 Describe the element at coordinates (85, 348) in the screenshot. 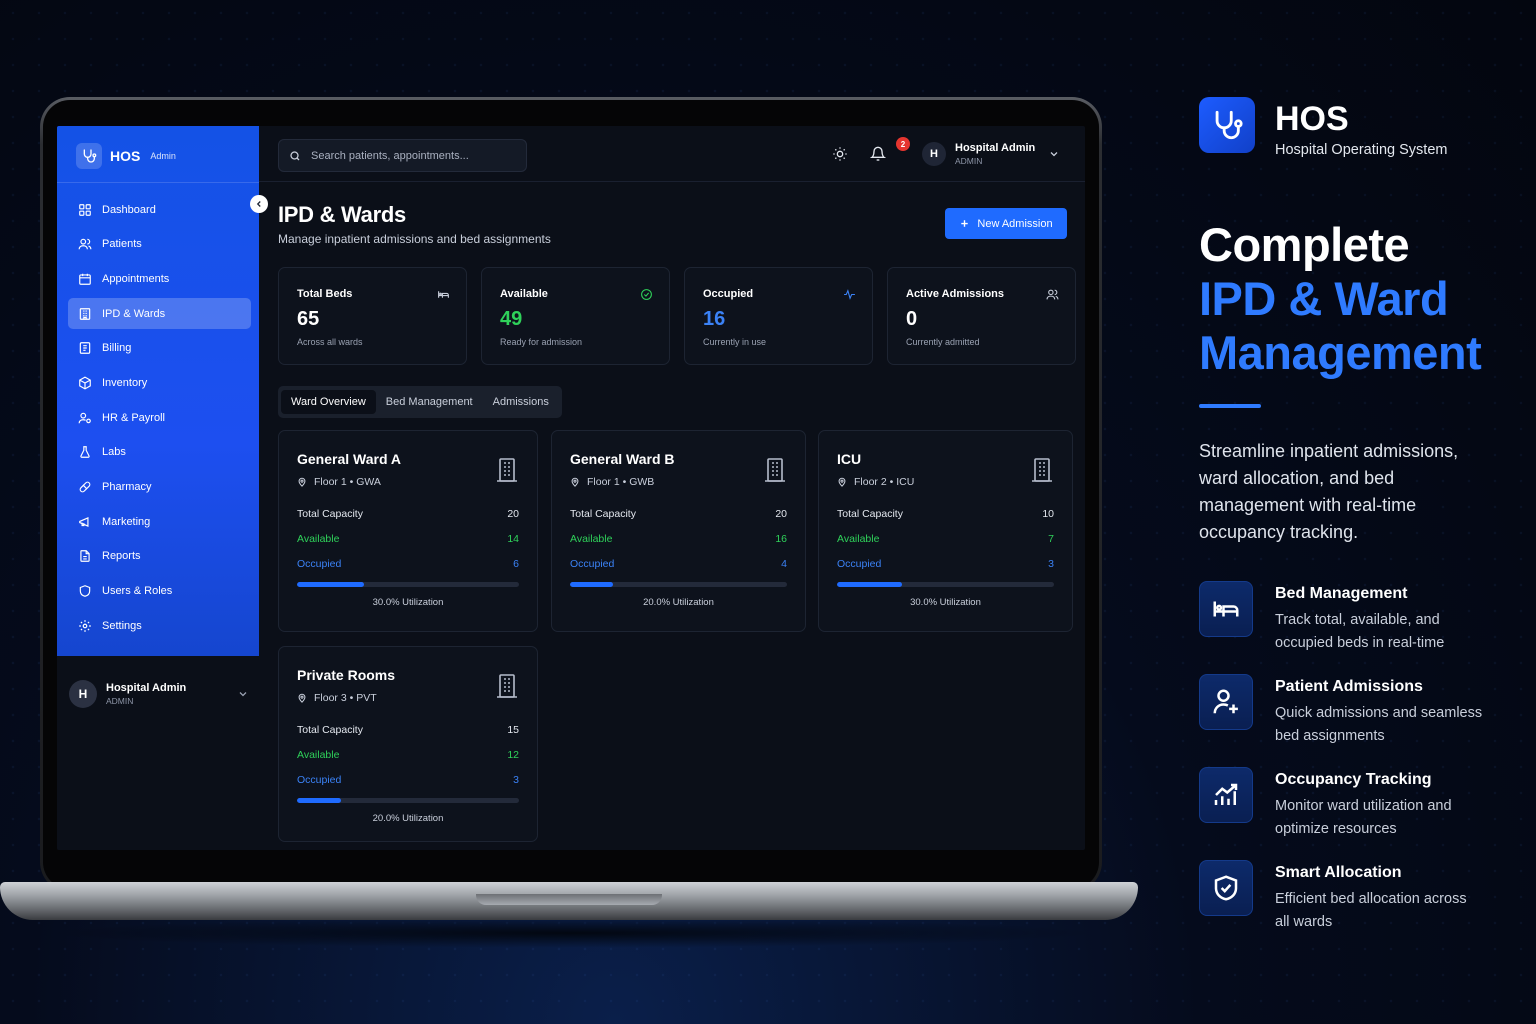

I see `receipt-icon` at that location.